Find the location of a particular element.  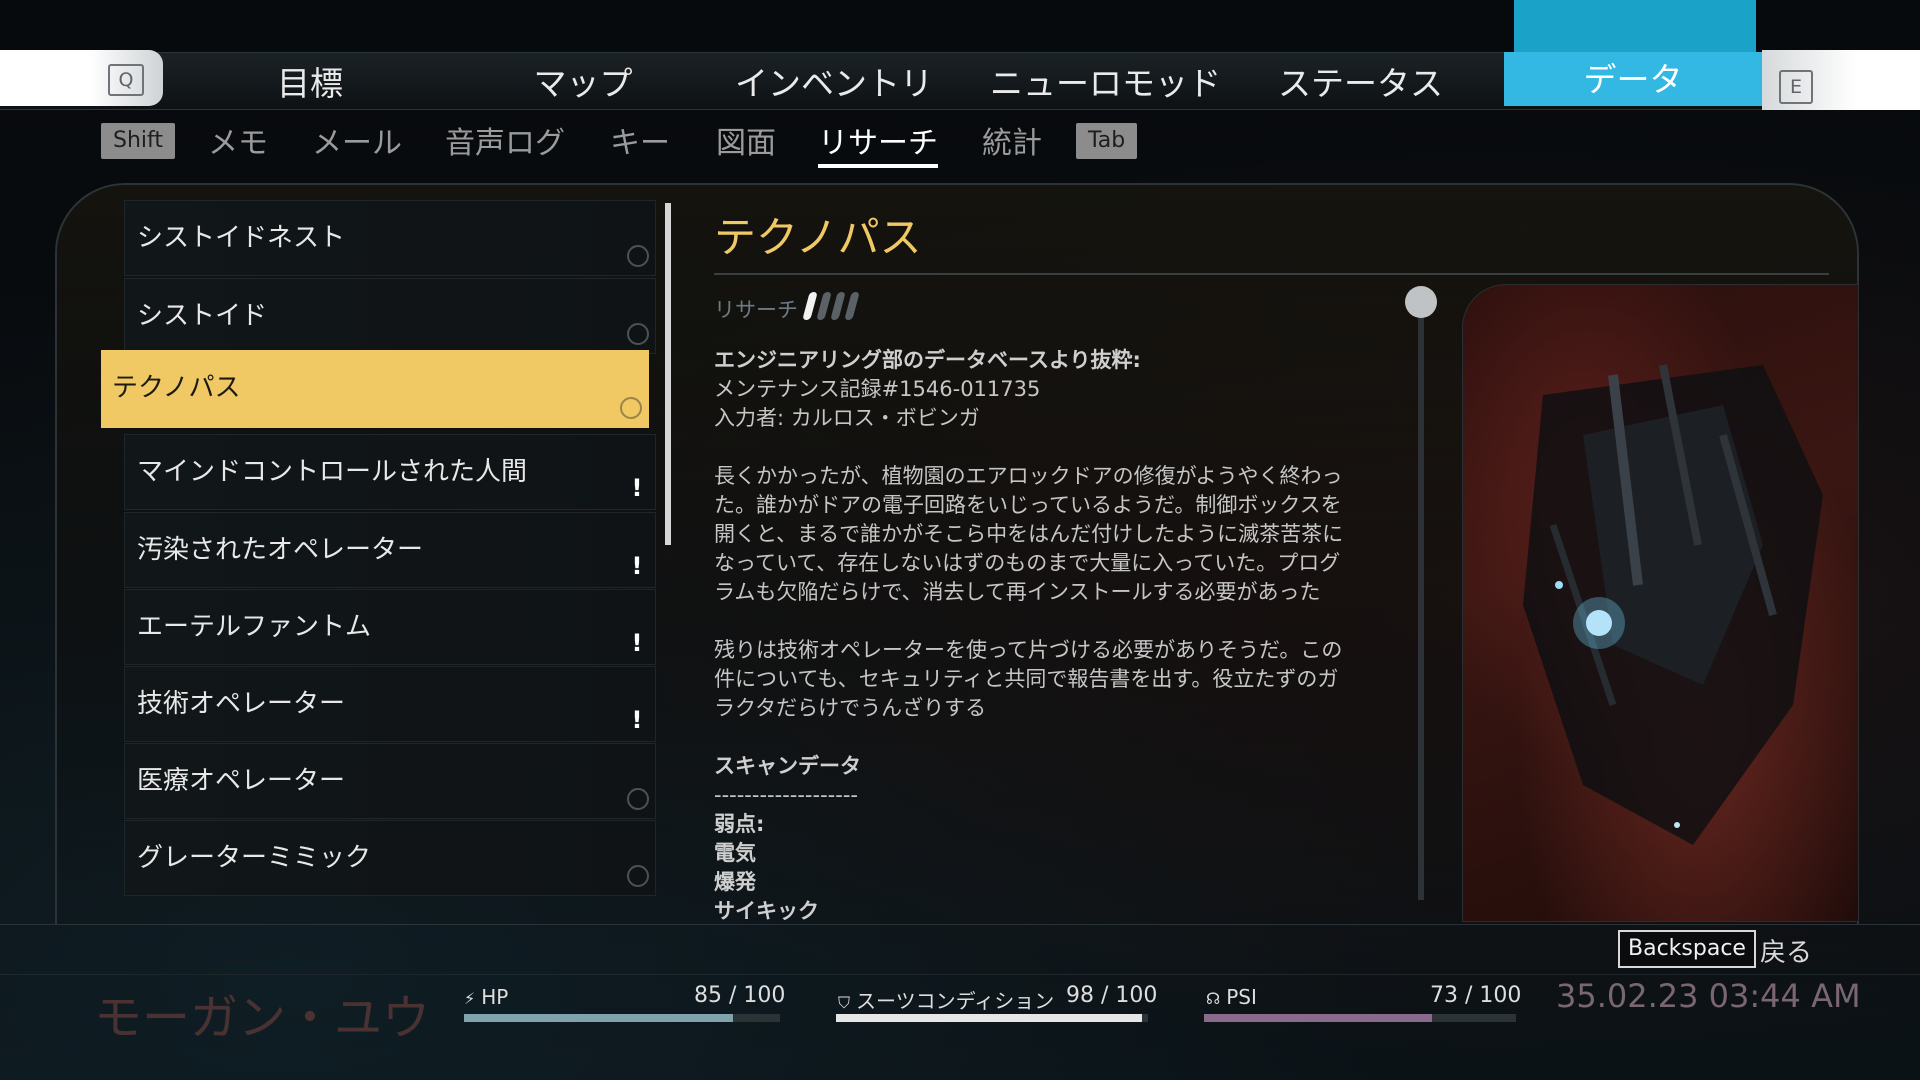

list-item-label: グレーターミミック is located at coordinates (254, 858).